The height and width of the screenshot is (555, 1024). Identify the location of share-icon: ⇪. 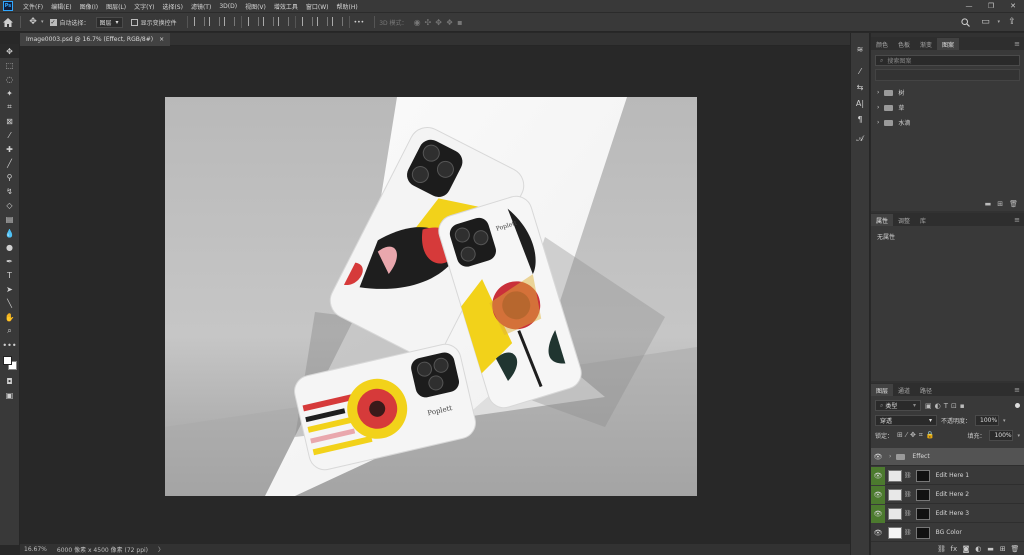
(1012, 22).